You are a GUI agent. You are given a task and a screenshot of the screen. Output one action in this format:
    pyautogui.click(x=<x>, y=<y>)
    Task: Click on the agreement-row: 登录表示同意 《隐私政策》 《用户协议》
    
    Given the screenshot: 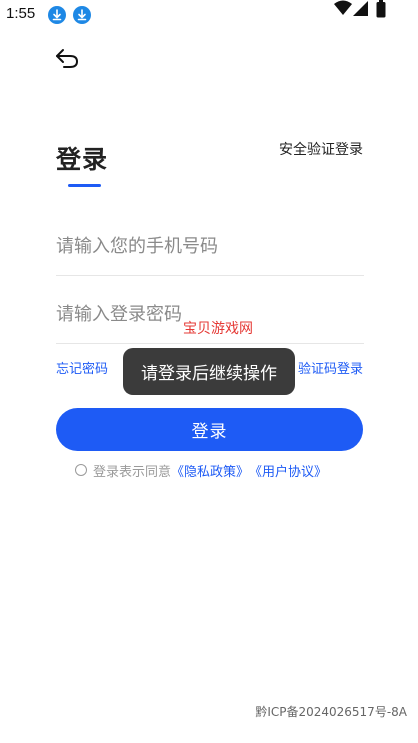 What is the action you would take?
    pyautogui.click(x=201, y=470)
    